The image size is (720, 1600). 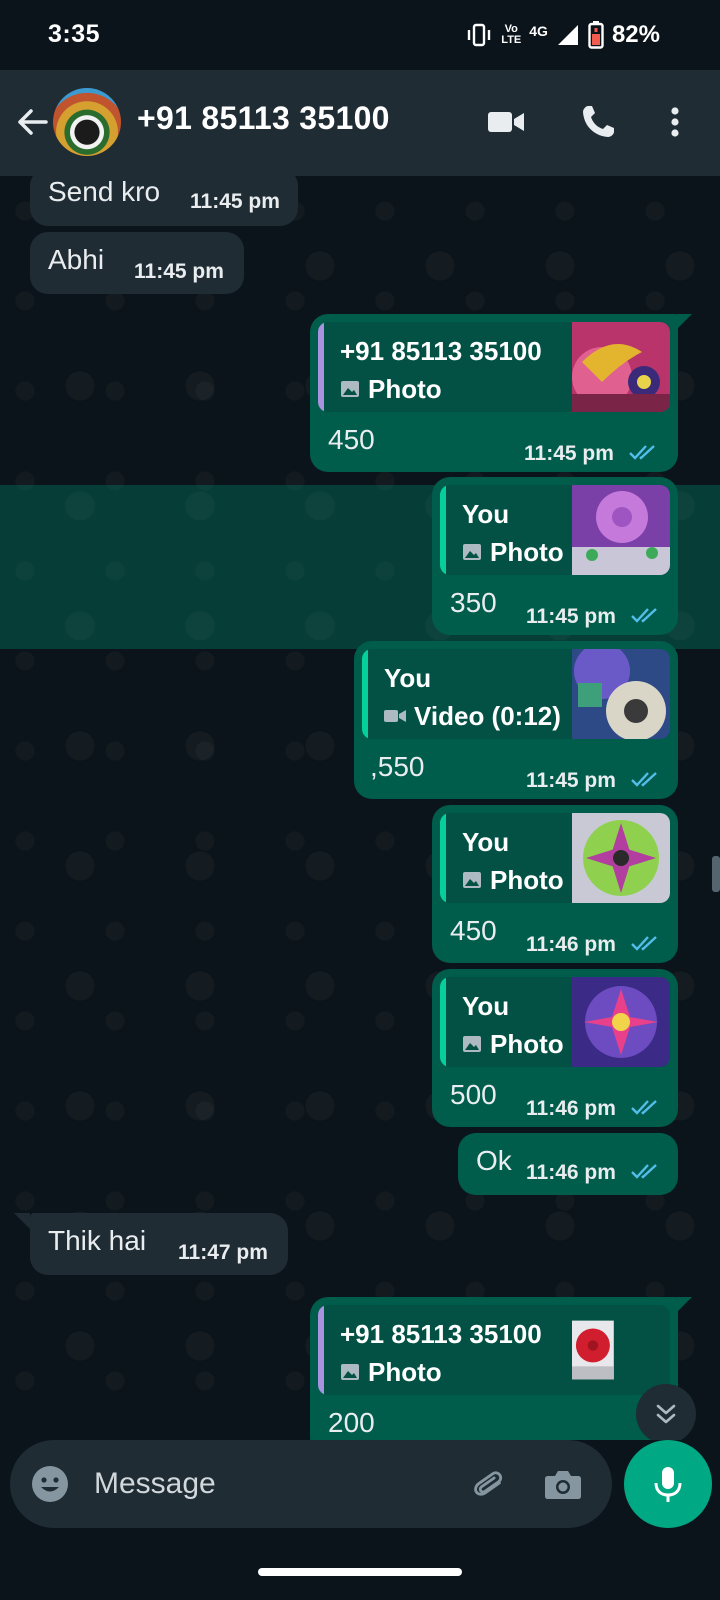 What do you see at coordinates (598, 122) in the screenshot?
I see `voice-call-icon` at bounding box center [598, 122].